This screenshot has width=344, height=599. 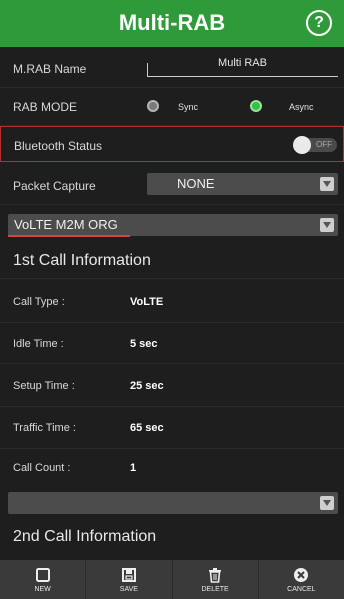 What do you see at coordinates (39, 302) in the screenshot?
I see `call-type-label: Call Type :` at bounding box center [39, 302].